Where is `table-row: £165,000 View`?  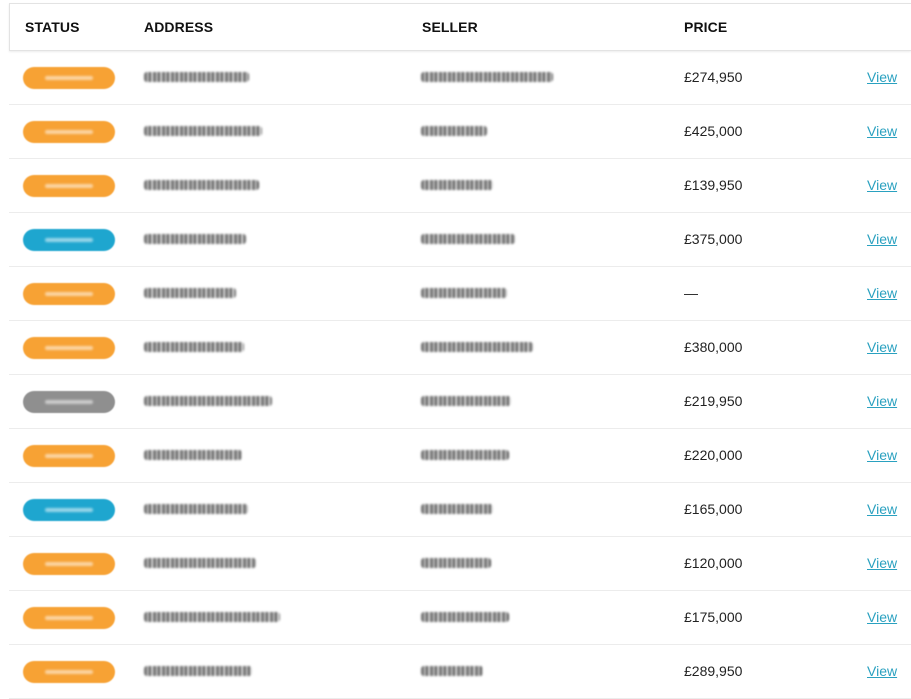
table-row: £165,000 View is located at coordinates (460, 510).